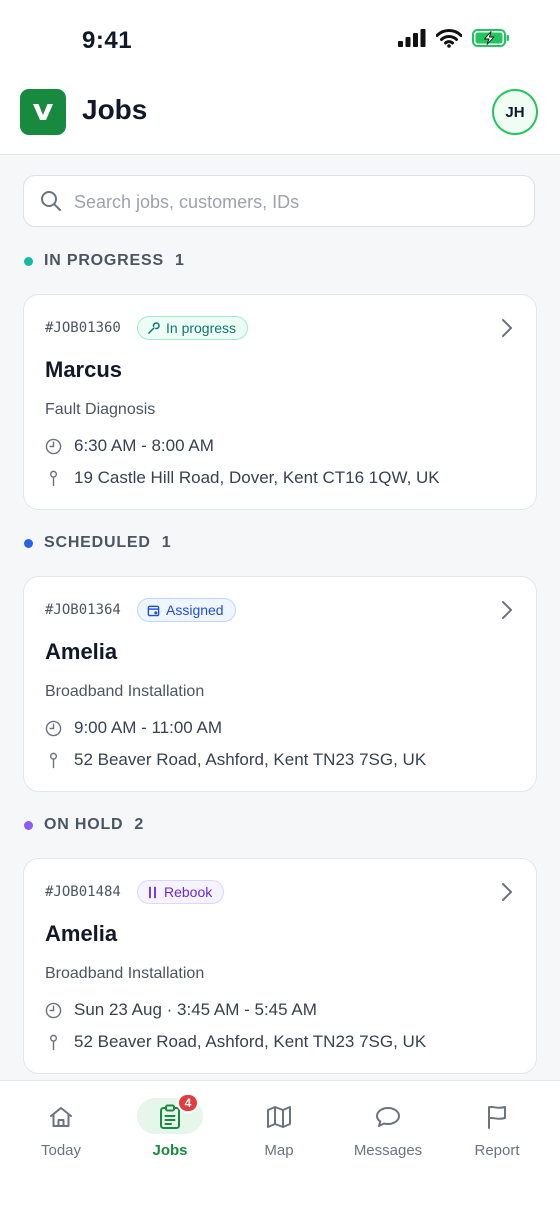  I want to click on job-time-row: 9:00 AM - 11:00 AM, so click(133, 728).